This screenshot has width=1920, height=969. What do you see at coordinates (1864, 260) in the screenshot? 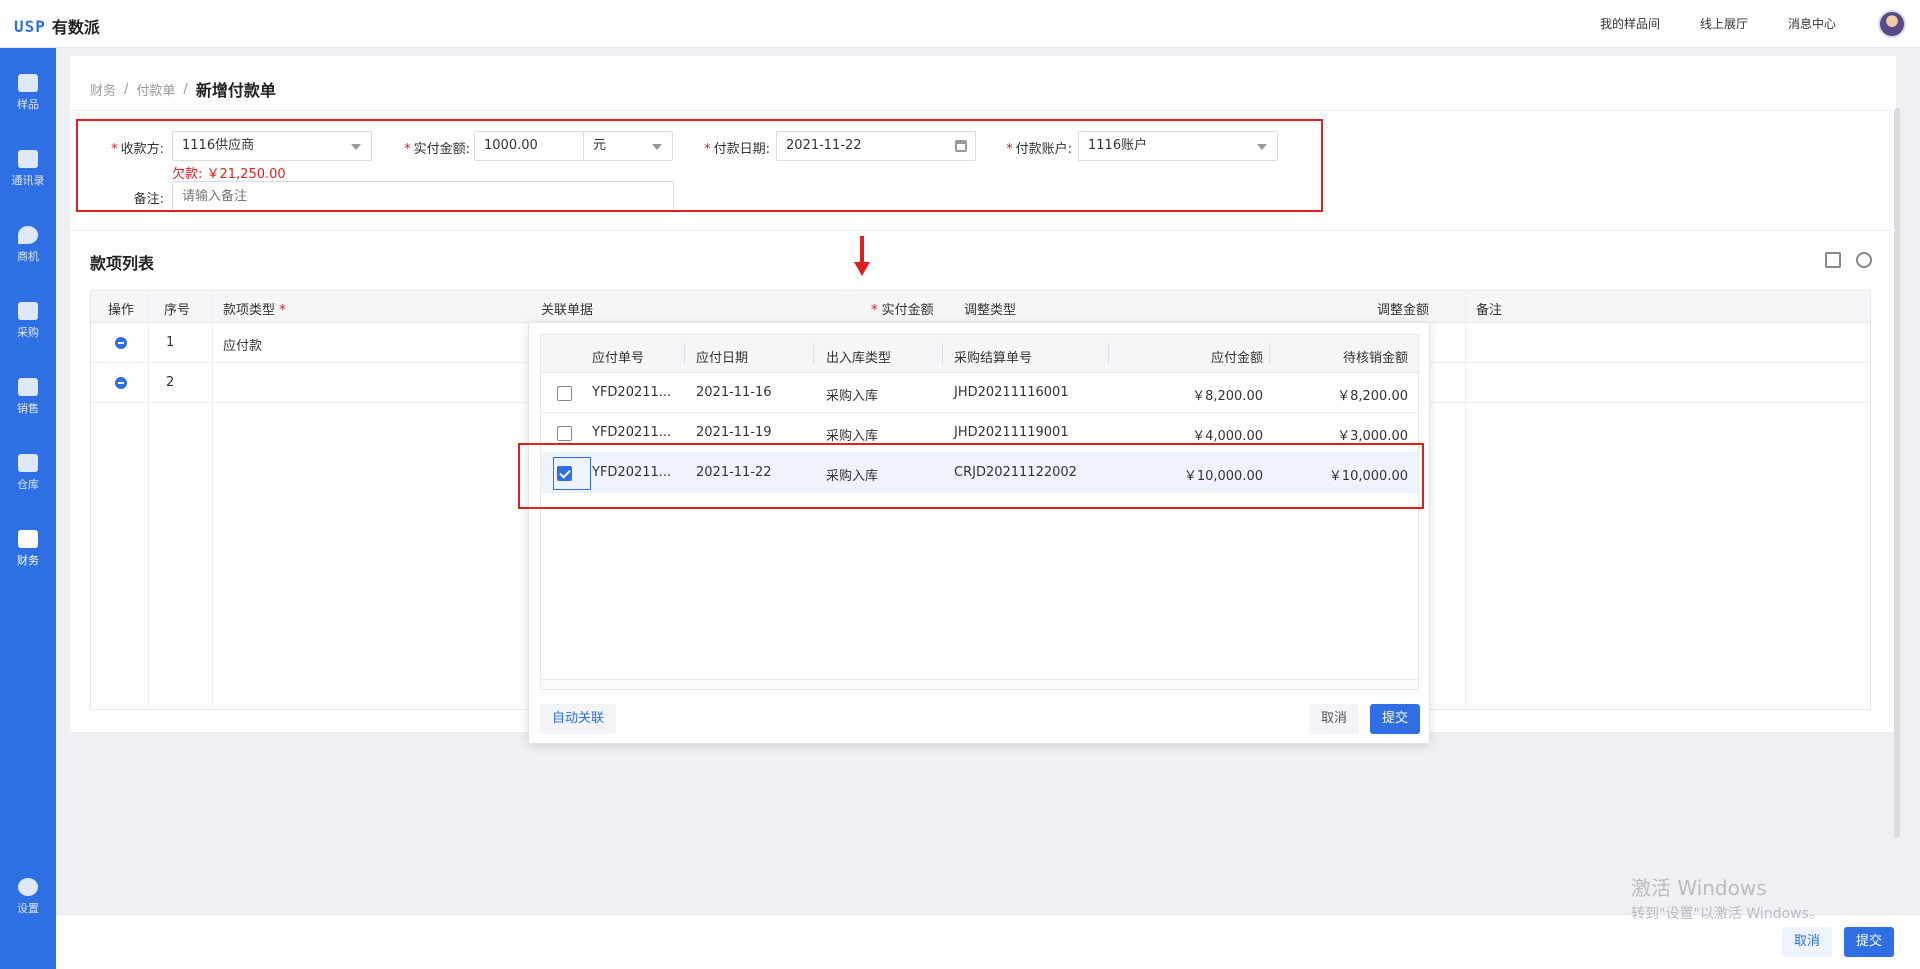
I see `gear-icon` at bounding box center [1864, 260].